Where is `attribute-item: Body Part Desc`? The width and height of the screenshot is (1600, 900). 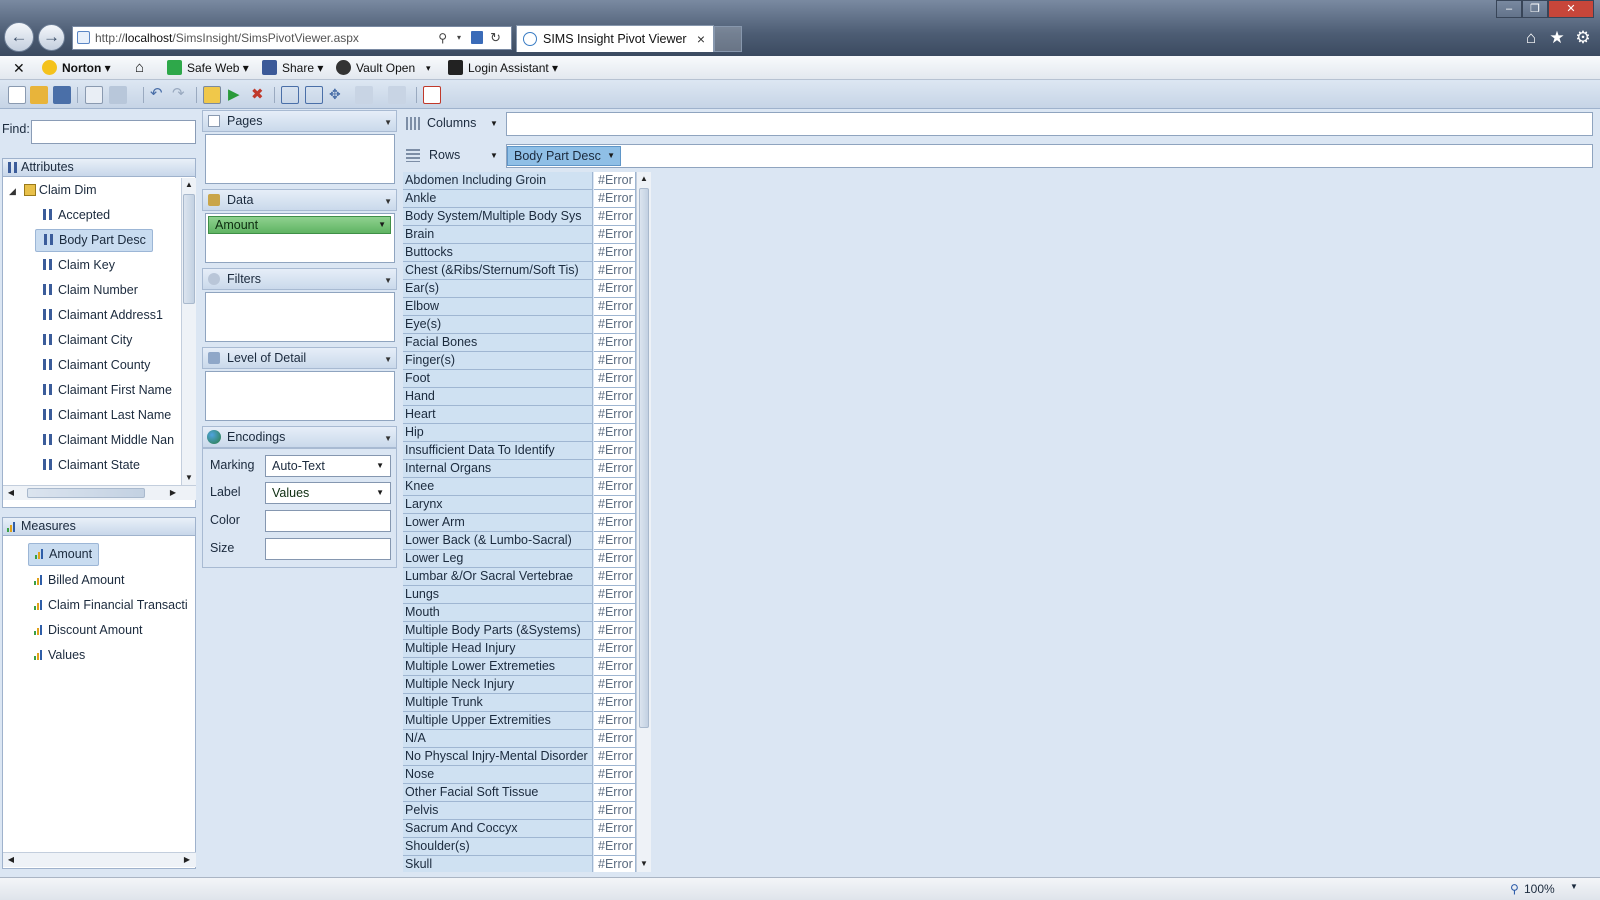 attribute-item: Body Part Desc is located at coordinates (94, 240).